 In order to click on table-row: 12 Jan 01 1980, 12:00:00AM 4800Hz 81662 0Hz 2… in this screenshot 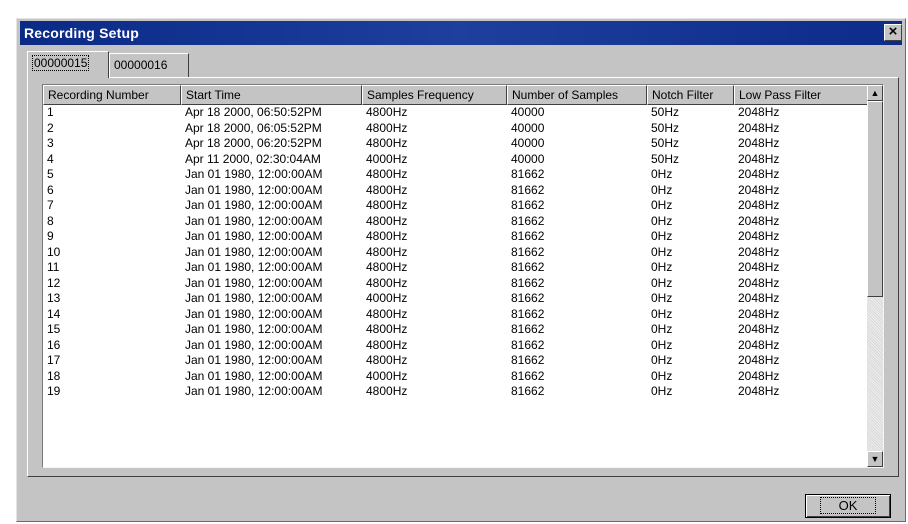, I will do `click(456, 284)`.